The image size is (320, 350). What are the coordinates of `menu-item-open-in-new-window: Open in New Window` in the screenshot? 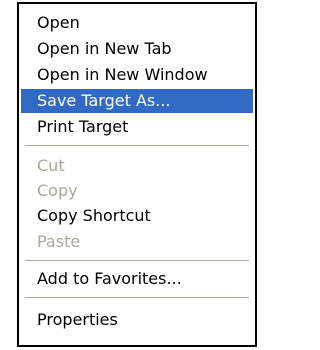 It's located at (137, 75).